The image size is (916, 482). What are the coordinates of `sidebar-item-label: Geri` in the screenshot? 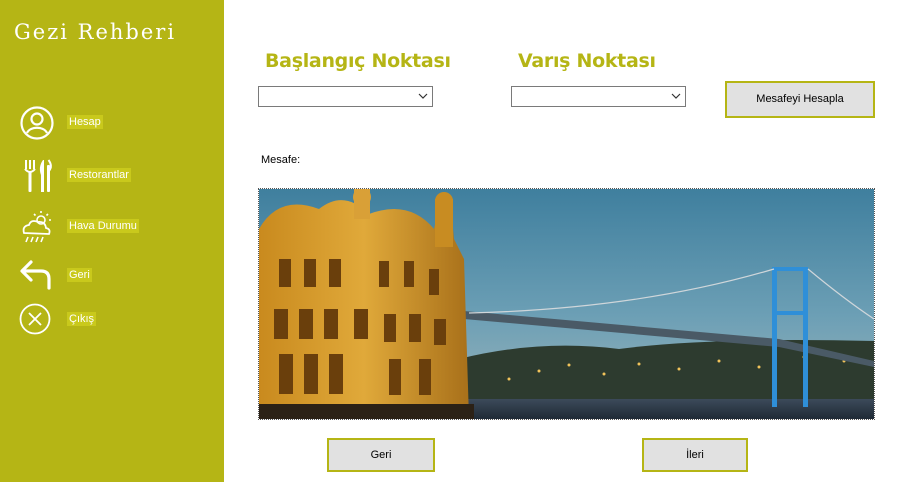 It's located at (79, 275).